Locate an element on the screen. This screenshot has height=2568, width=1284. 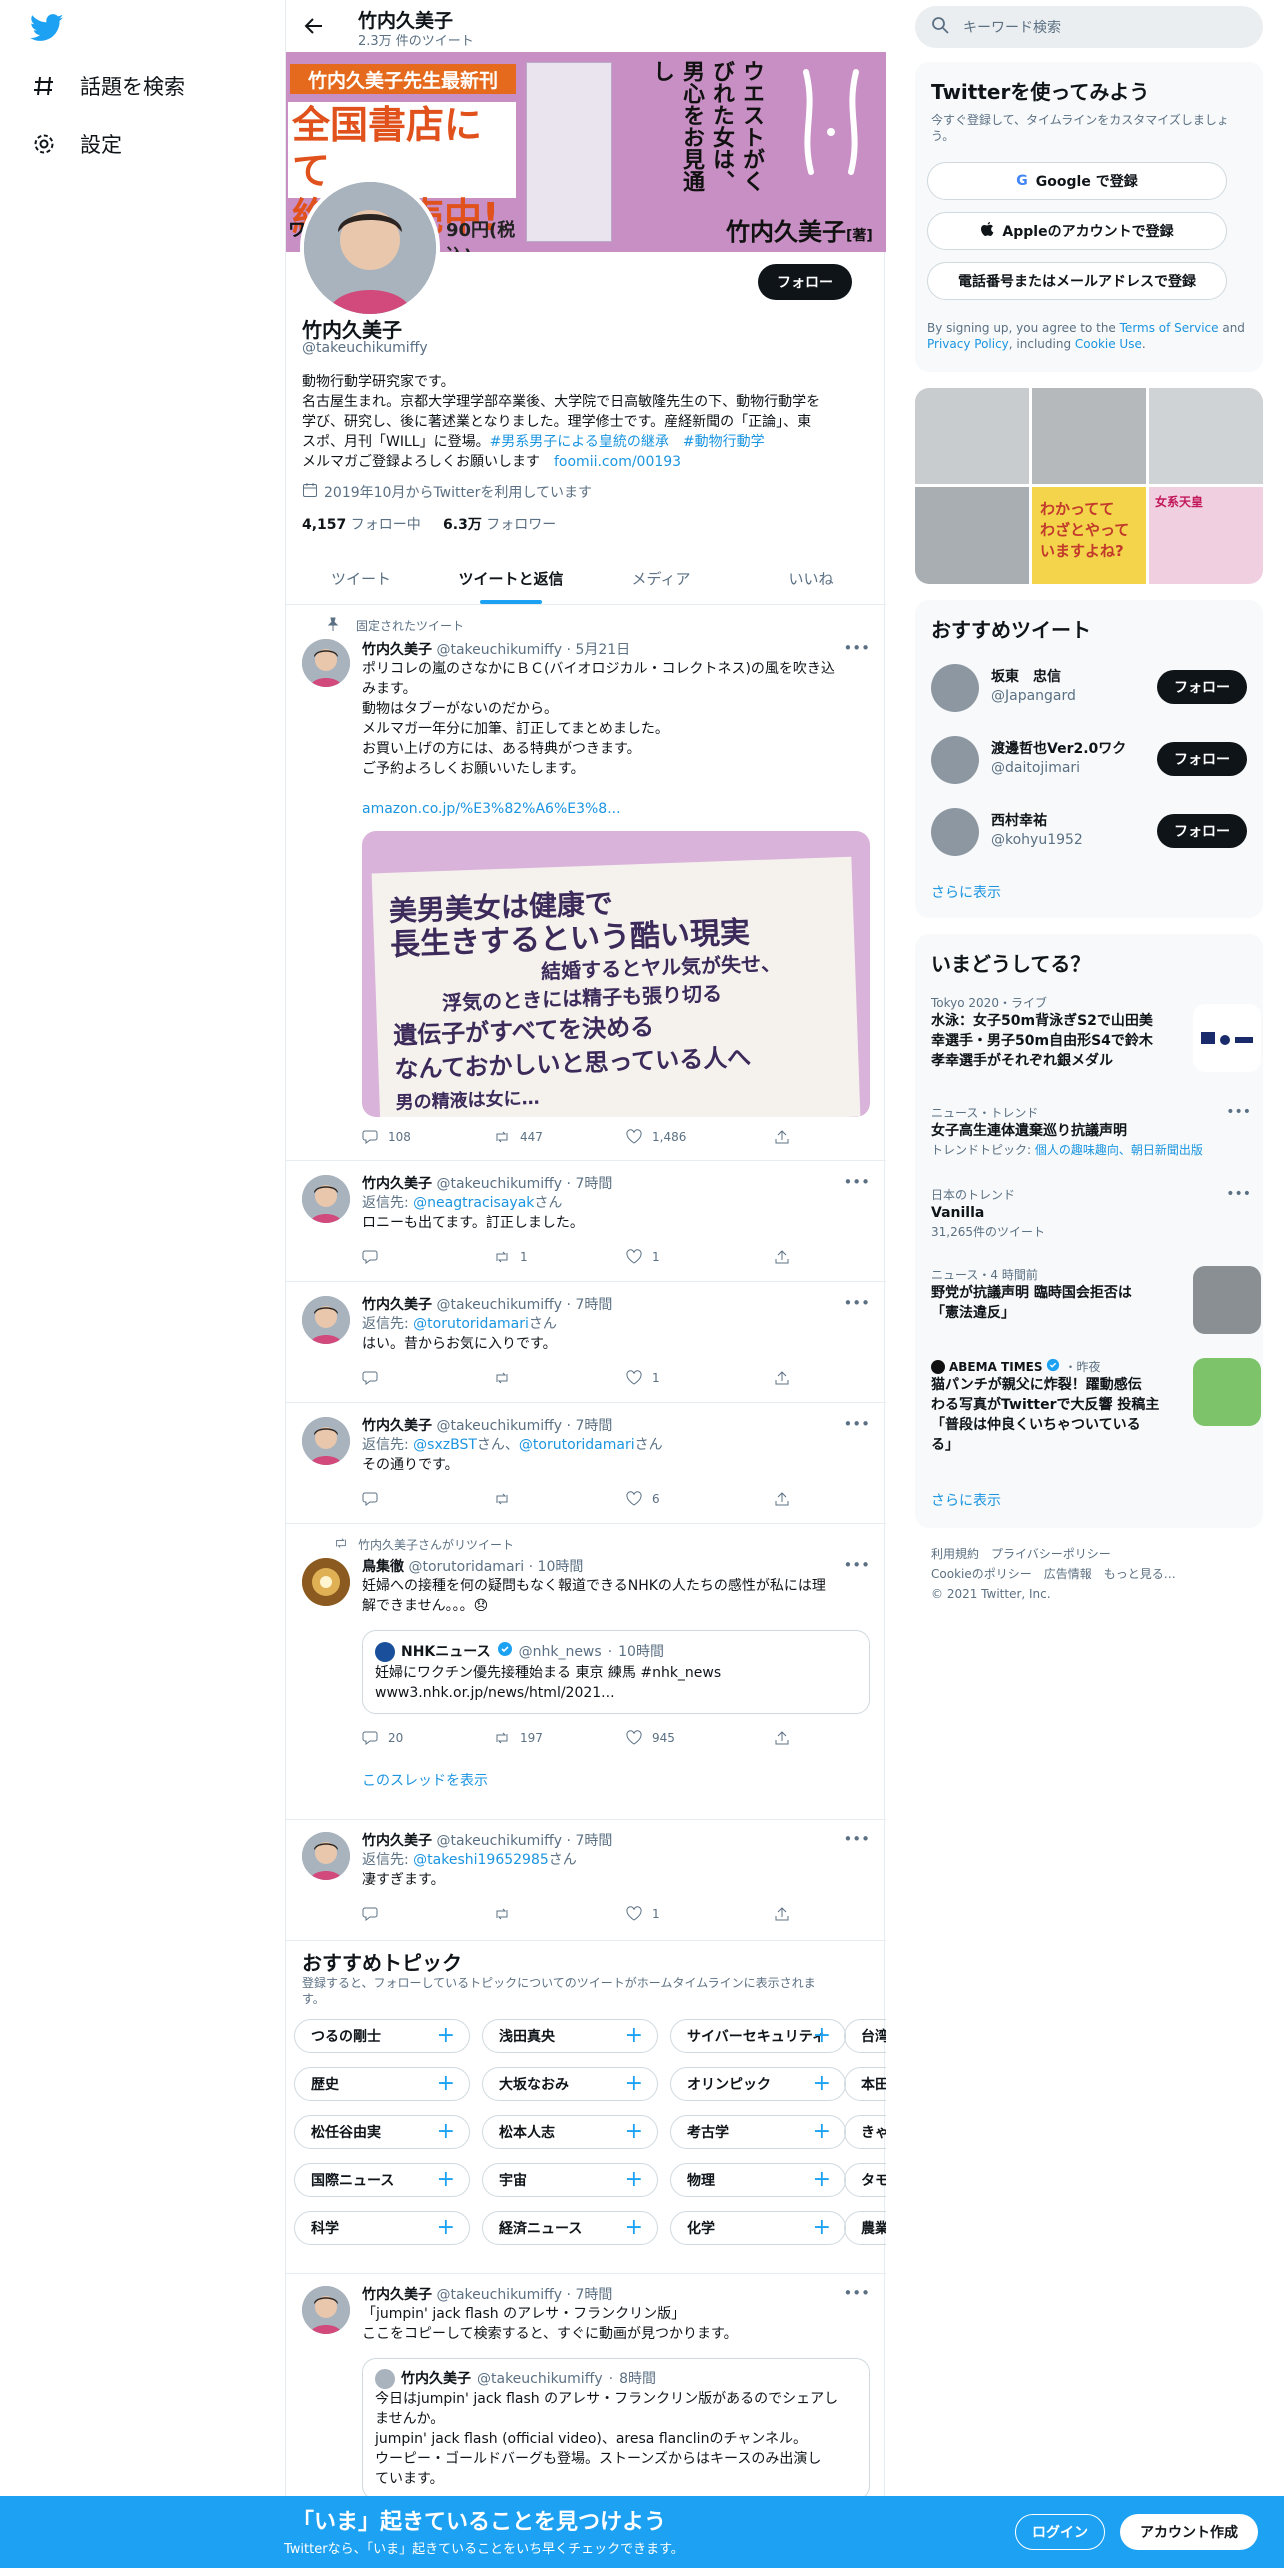
topic-chip: 考古学 + is located at coordinates (758, 2132).